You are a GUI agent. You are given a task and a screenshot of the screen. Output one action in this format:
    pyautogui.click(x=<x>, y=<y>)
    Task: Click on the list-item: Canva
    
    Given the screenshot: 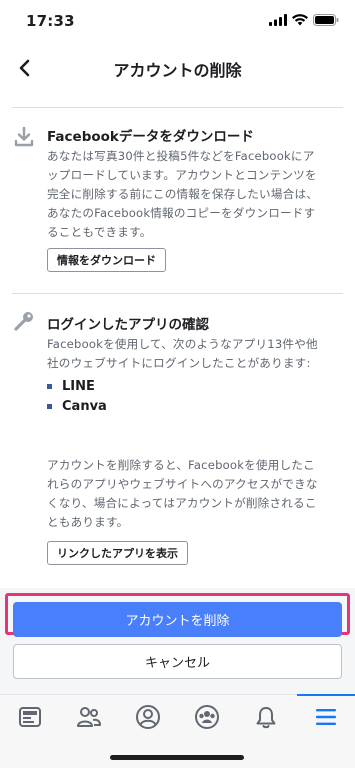 What is the action you would take?
    pyautogui.click(x=77, y=406)
    